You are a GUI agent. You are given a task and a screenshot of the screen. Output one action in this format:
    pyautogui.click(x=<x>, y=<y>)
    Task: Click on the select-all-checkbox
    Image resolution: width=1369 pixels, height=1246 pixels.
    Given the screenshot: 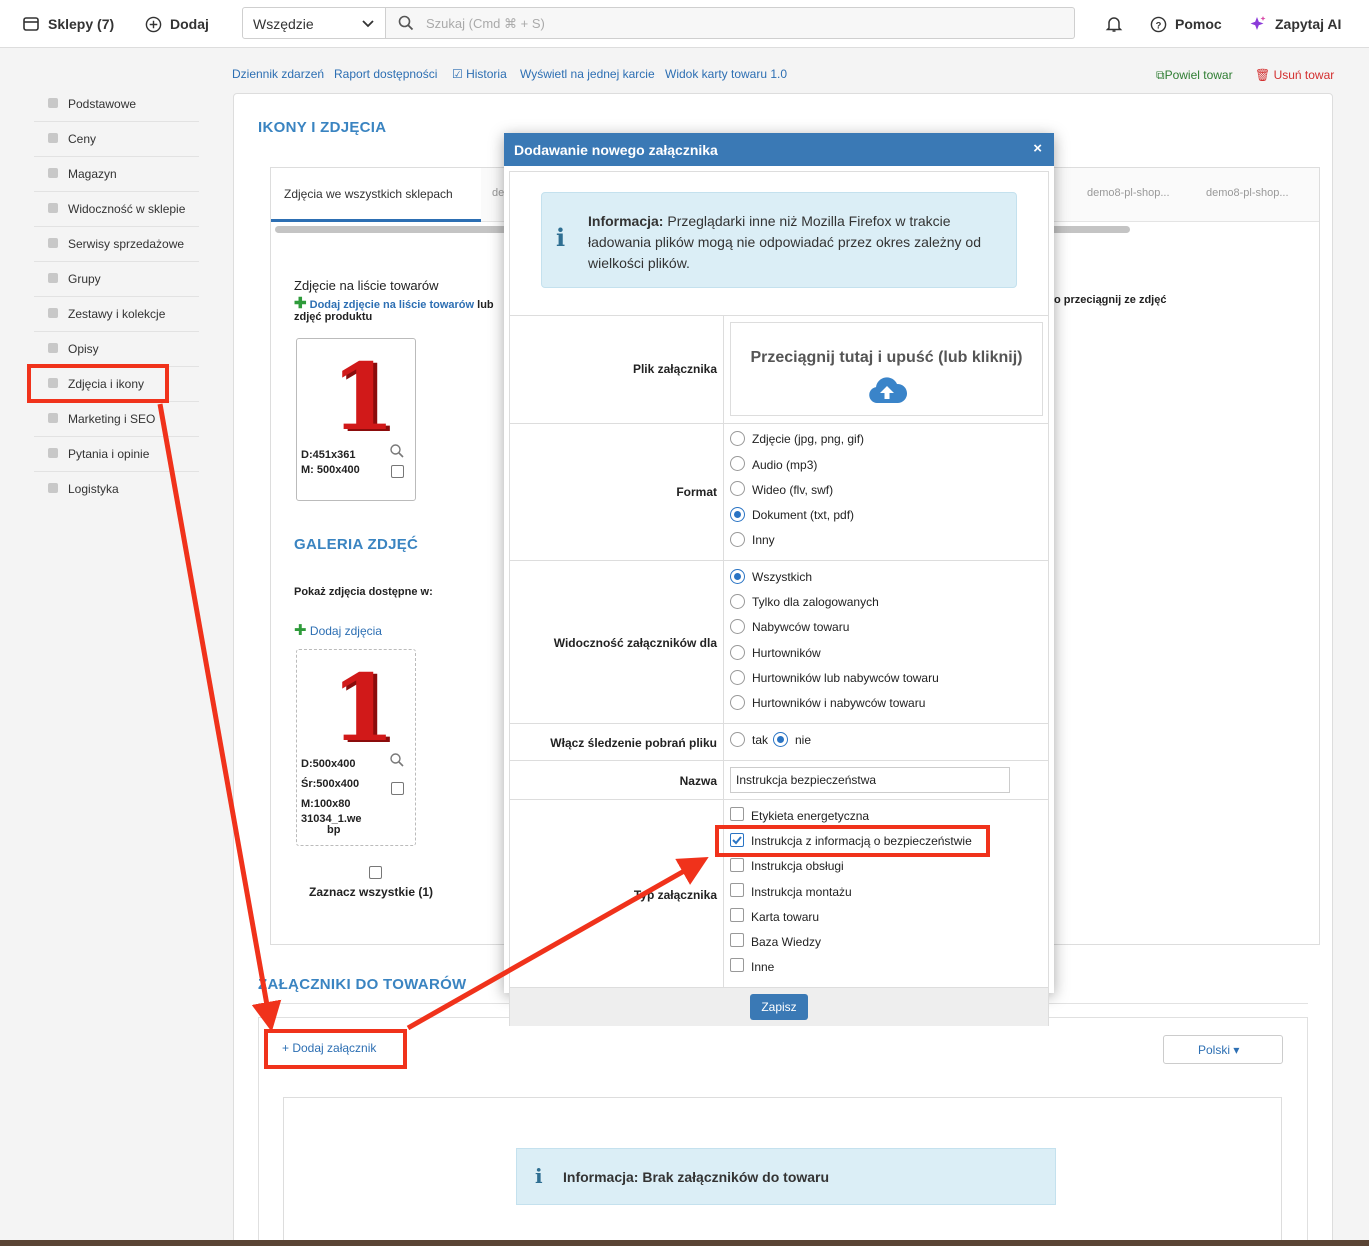 What is the action you would take?
    pyautogui.click(x=375, y=872)
    